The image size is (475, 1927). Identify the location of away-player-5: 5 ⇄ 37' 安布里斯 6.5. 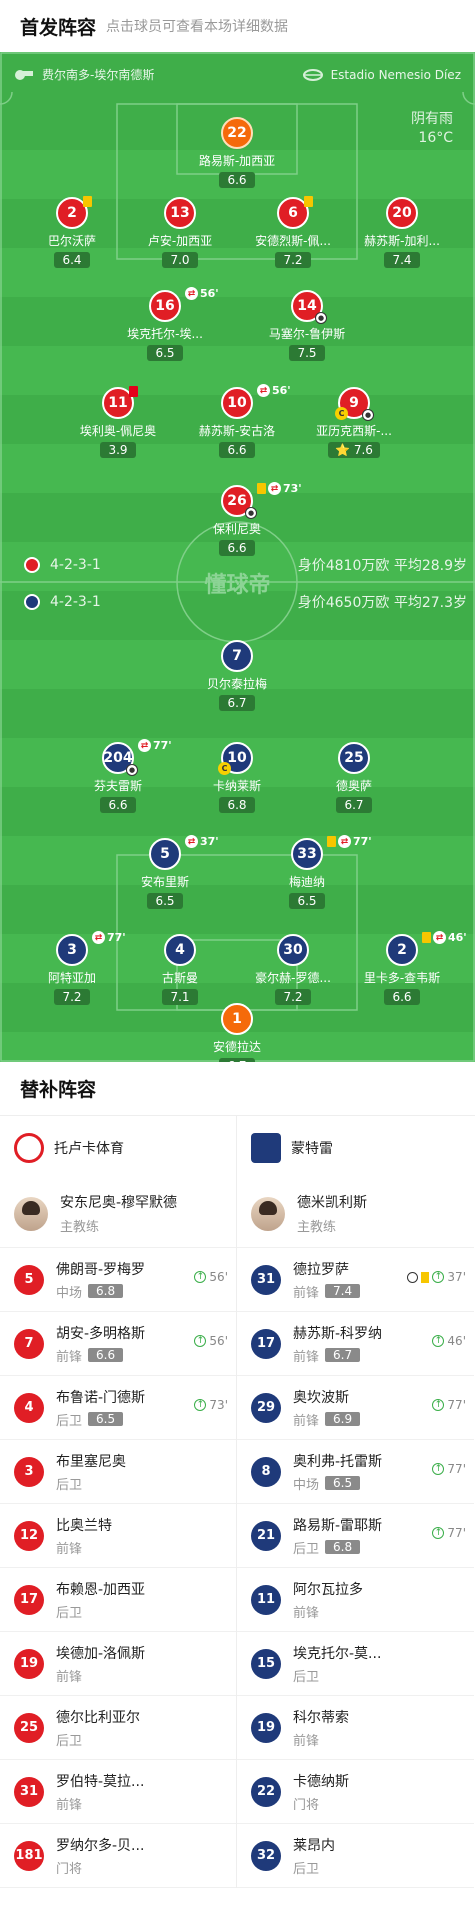
(165, 872).